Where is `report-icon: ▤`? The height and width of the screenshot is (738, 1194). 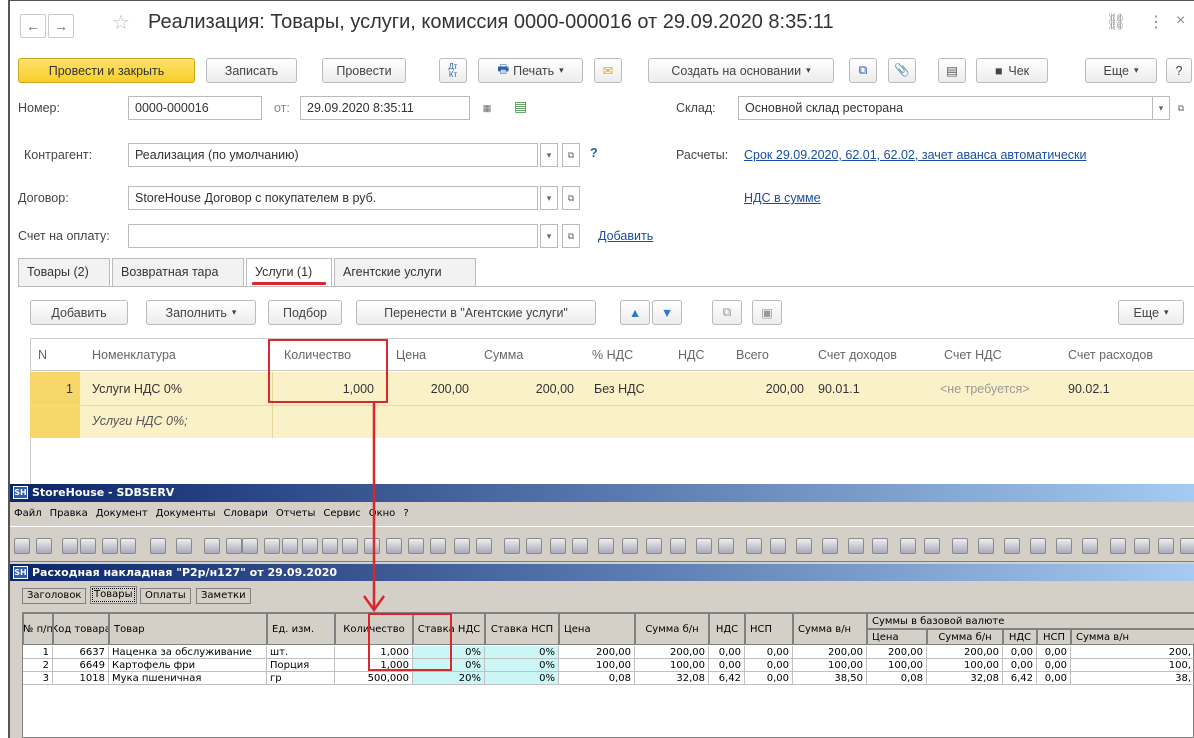
report-icon: ▤ is located at coordinates (952, 70).